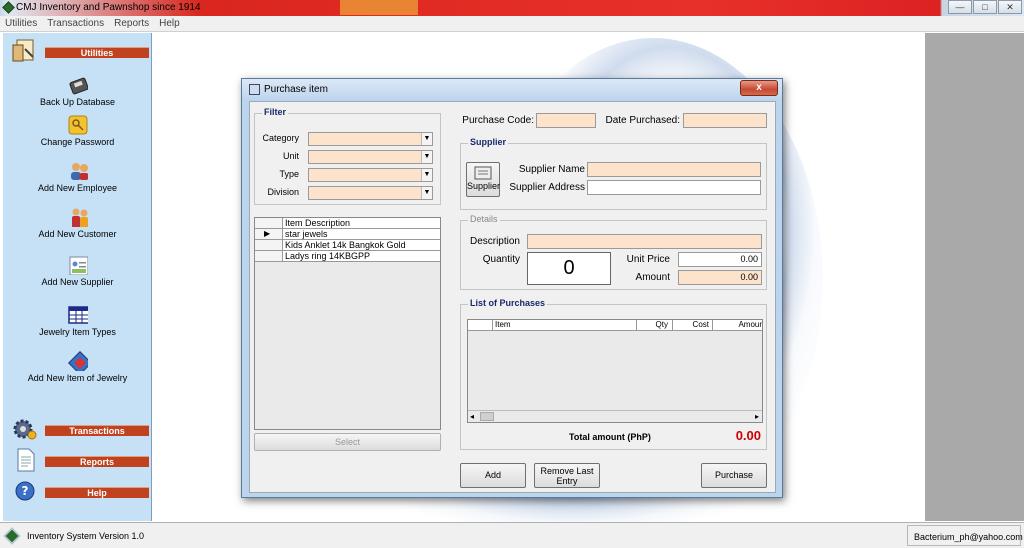 The width and height of the screenshot is (1024, 548). Describe the element at coordinates (960, 7) in the screenshot. I see `minimize-button: —` at that location.